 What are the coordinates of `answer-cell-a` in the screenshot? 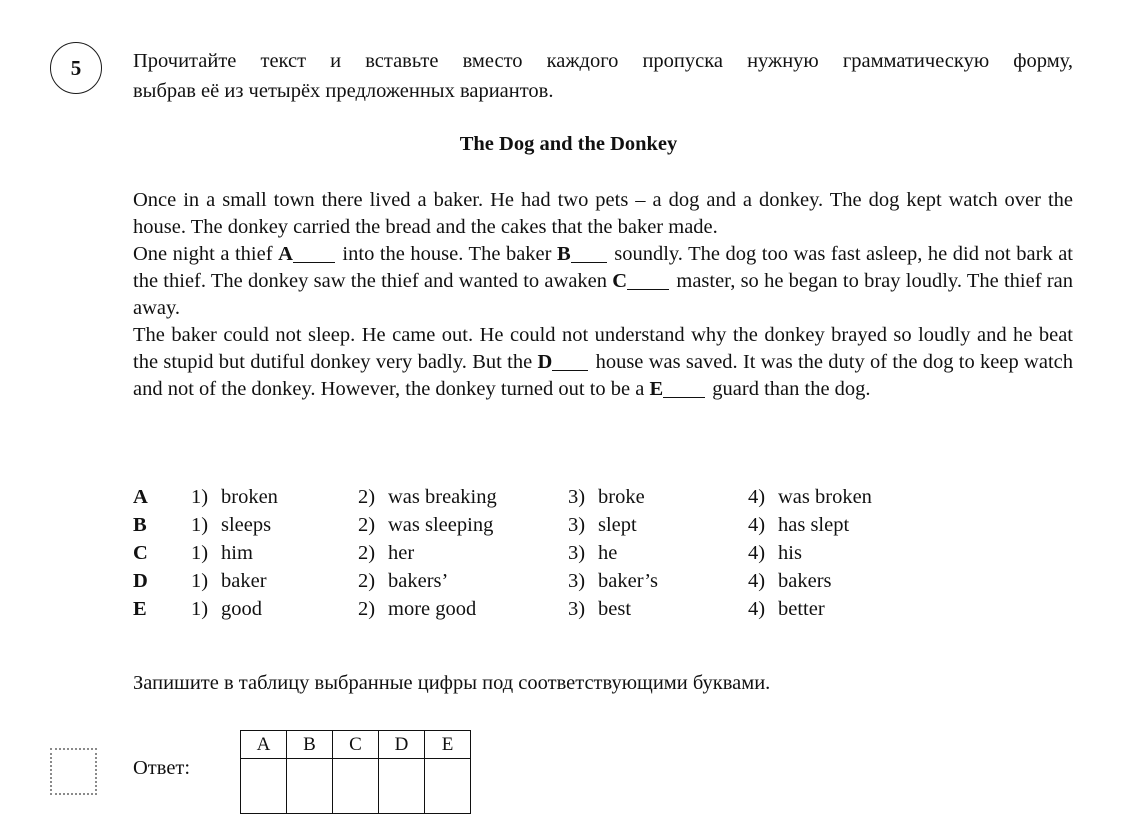 It's located at (263, 786).